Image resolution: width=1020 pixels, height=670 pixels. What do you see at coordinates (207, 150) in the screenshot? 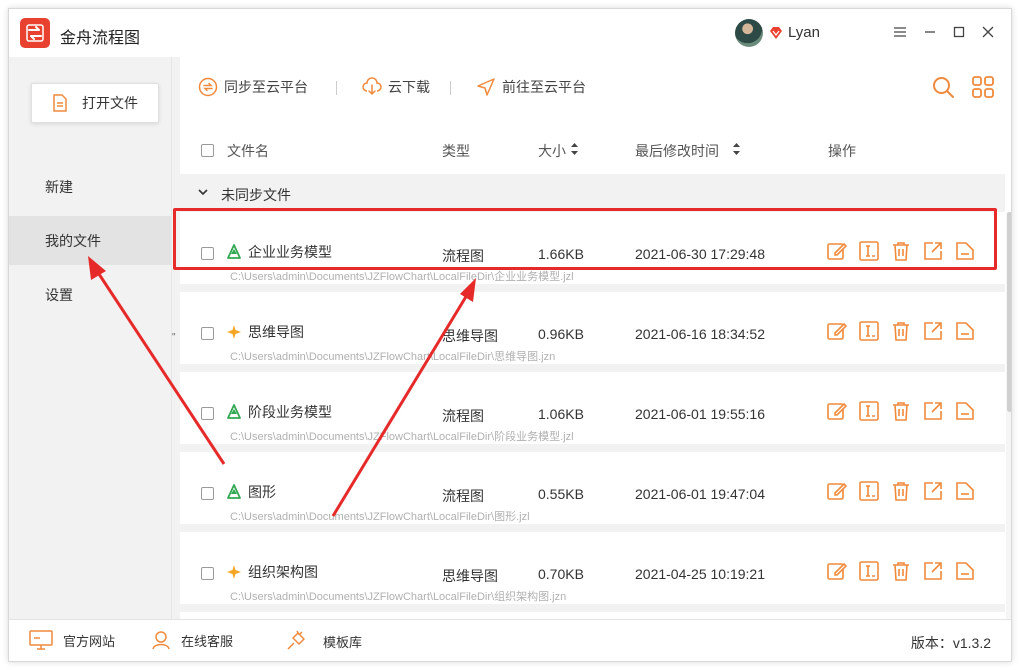
I see `select-all-checkbox` at bounding box center [207, 150].